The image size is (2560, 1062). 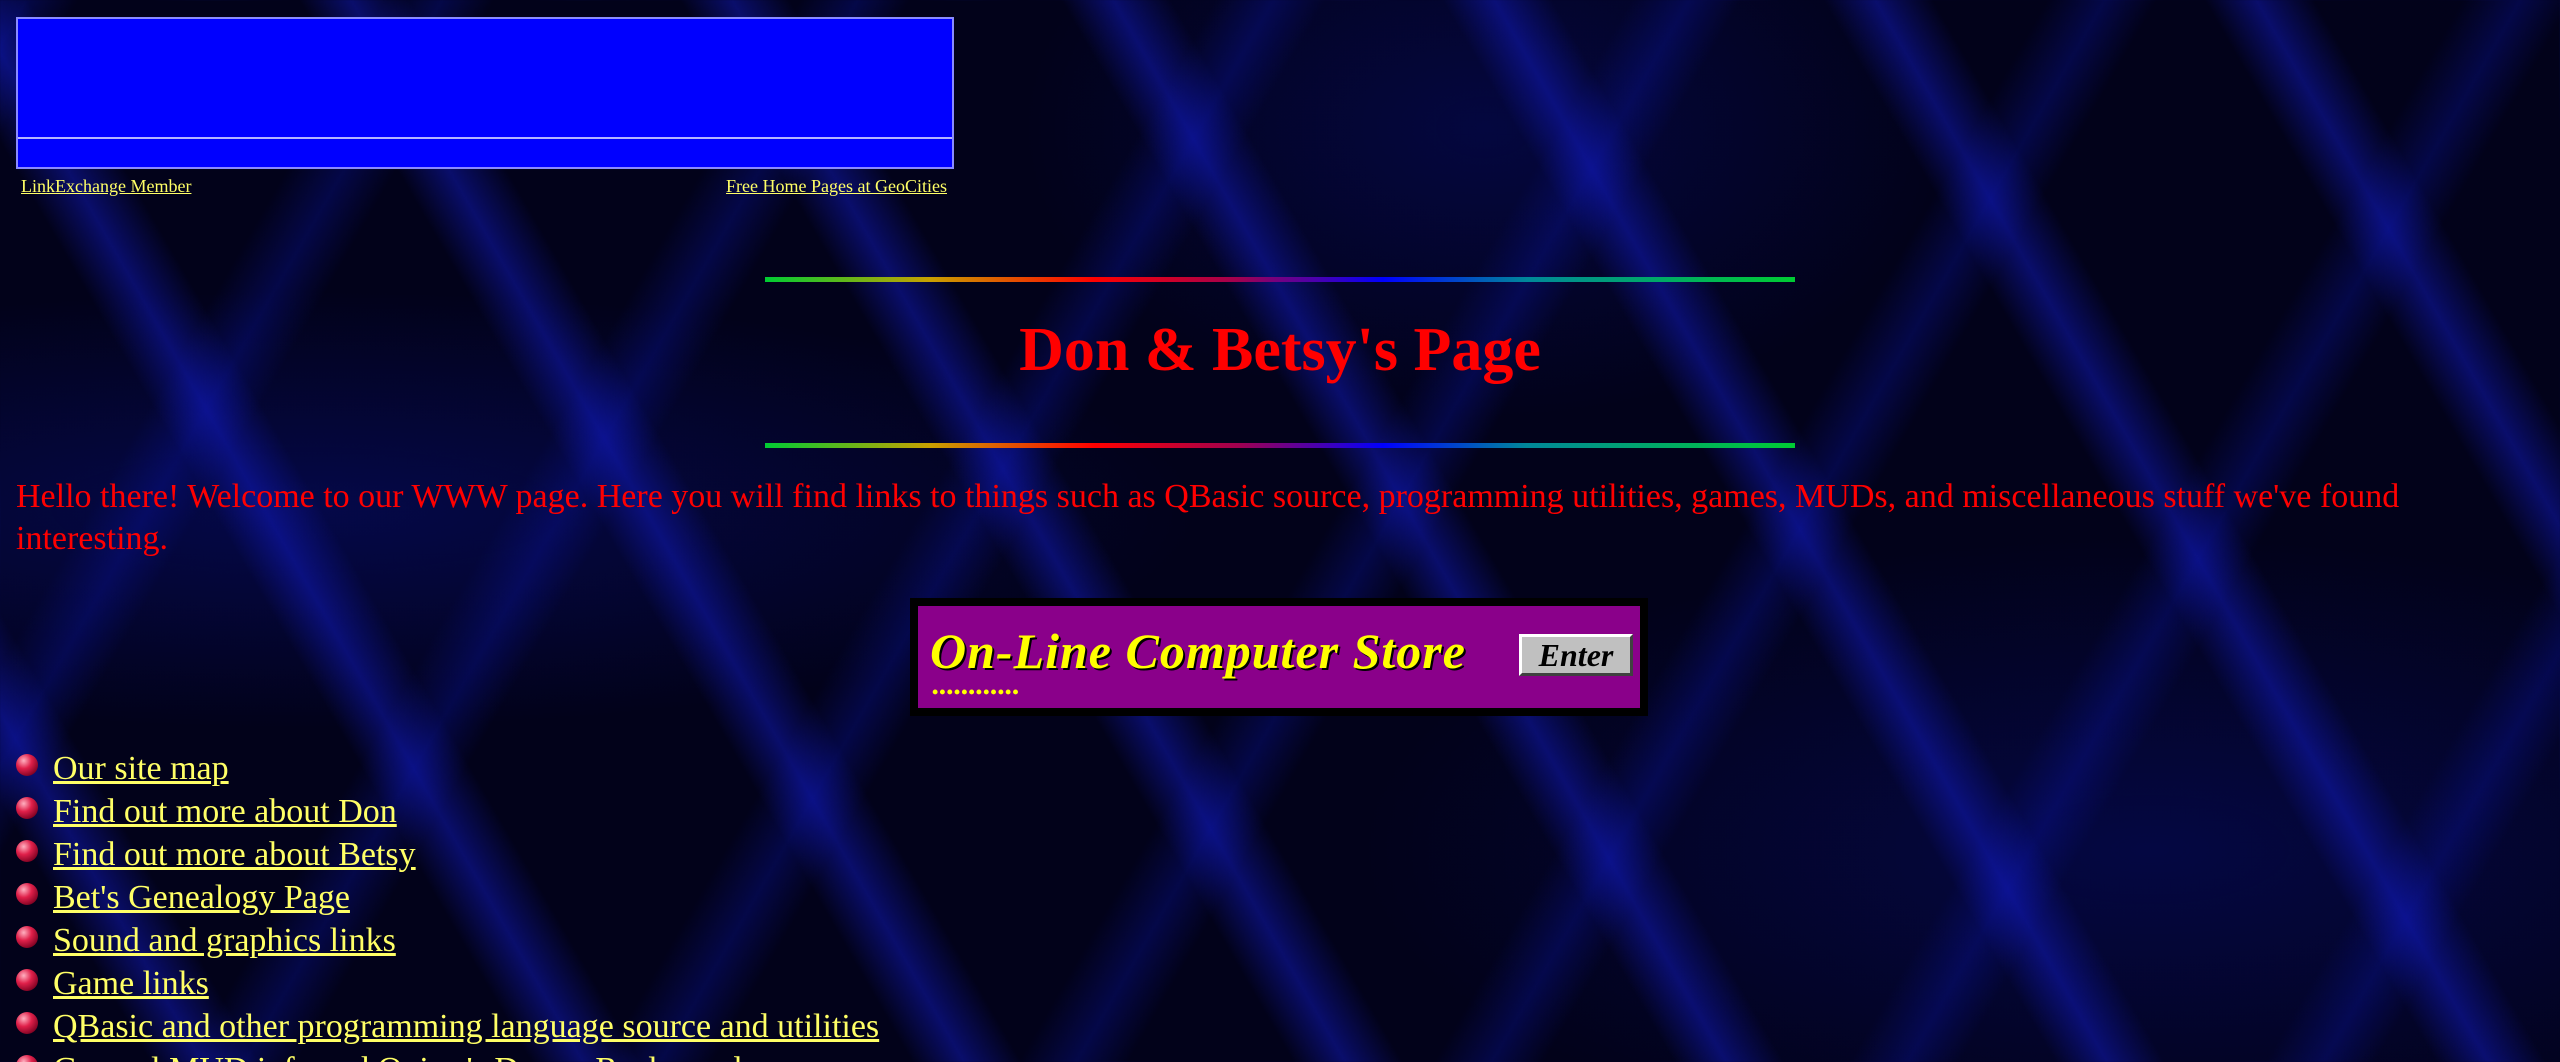 What do you see at coordinates (447, 854) in the screenshot?
I see `list-item: Find out more about Betsy` at bounding box center [447, 854].